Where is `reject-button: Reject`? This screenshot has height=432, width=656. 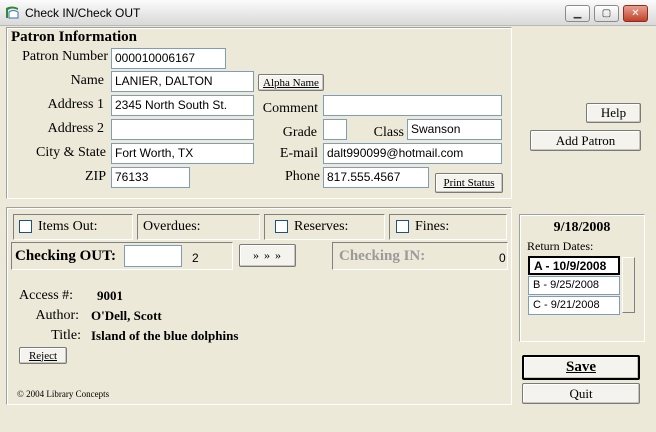 reject-button: Reject is located at coordinates (43, 355).